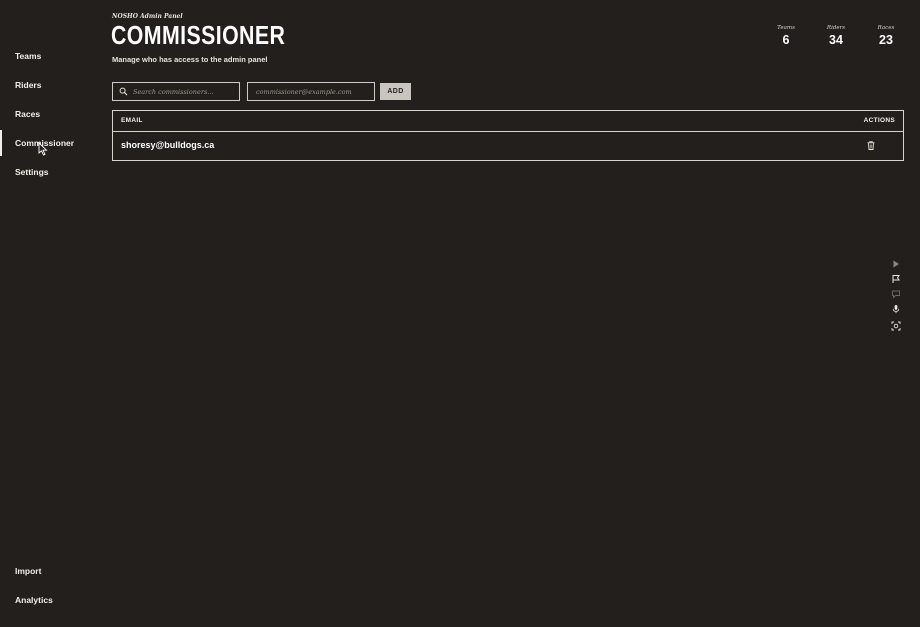 This screenshot has width=920, height=627. Describe the element at coordinates (50, 600) in the screenshot. I see `sidebar-item-analytics: Analytics` at that location.